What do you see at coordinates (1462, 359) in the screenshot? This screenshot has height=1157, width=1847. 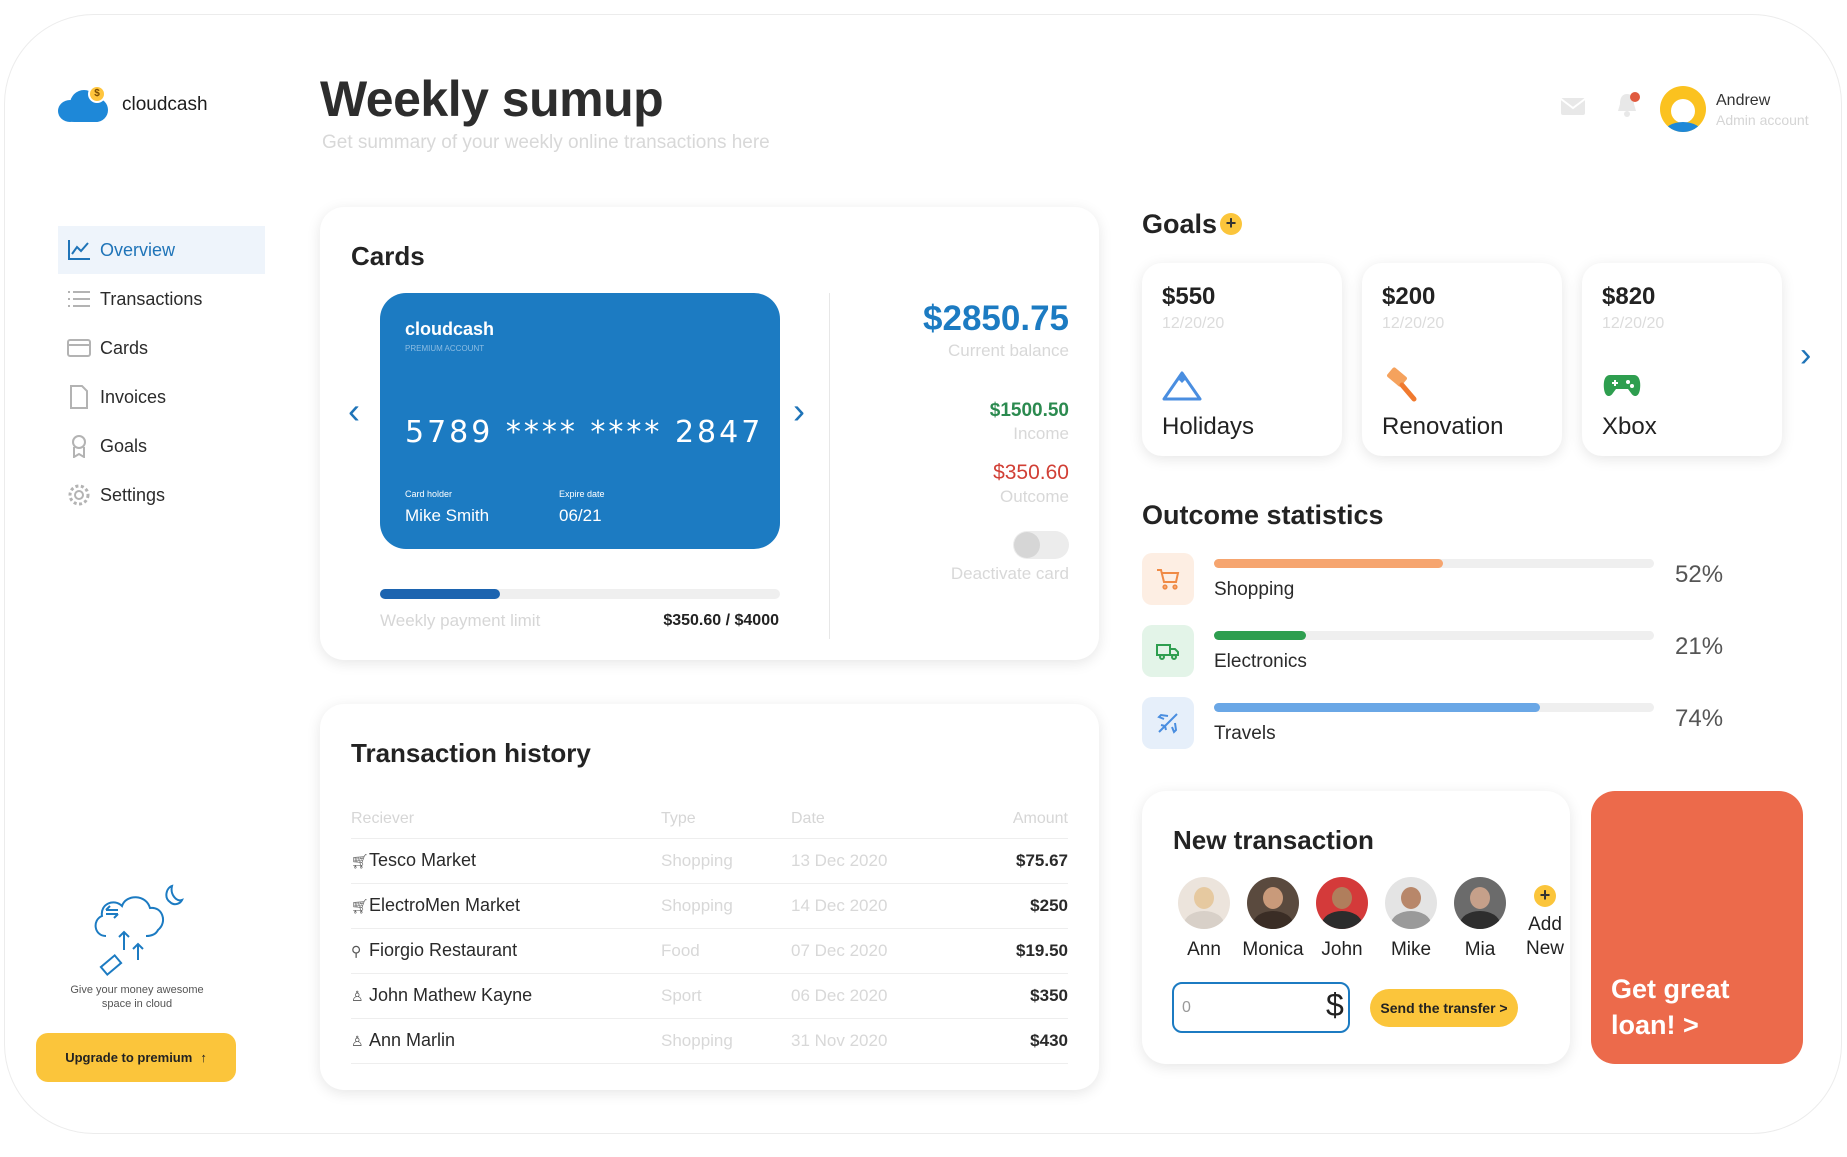 I see `goal-card: $200 12/20/20 Renovation` at bounding box center [1462, 359].